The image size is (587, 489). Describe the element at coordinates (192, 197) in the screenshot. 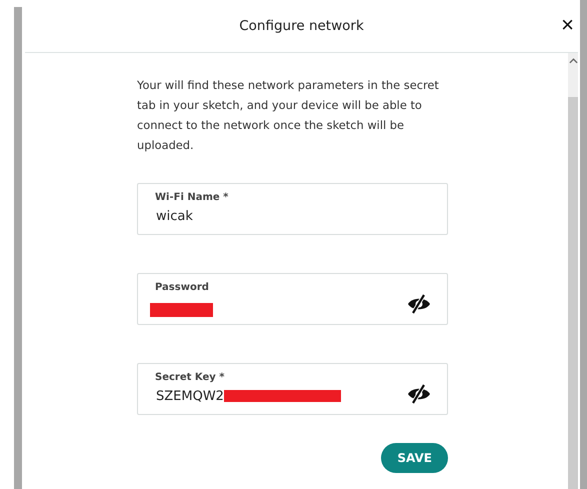

I see `field-label: Wi-Fi Name *` at that location.